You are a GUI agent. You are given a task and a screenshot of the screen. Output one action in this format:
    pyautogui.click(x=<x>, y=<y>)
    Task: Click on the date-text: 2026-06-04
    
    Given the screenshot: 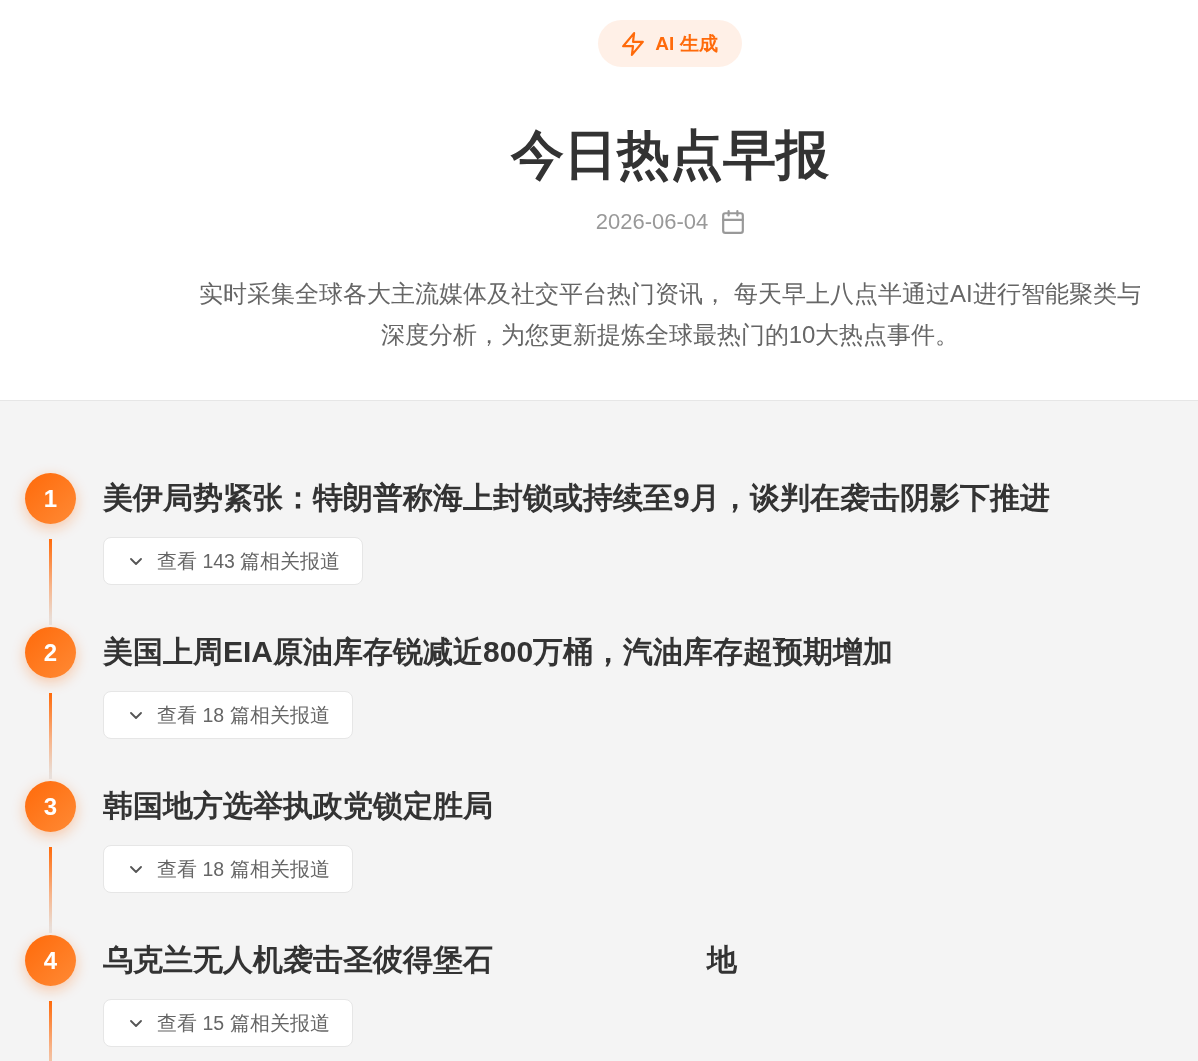 What is the action you would take?
    pyautogui.click(x=652, y=222)
    